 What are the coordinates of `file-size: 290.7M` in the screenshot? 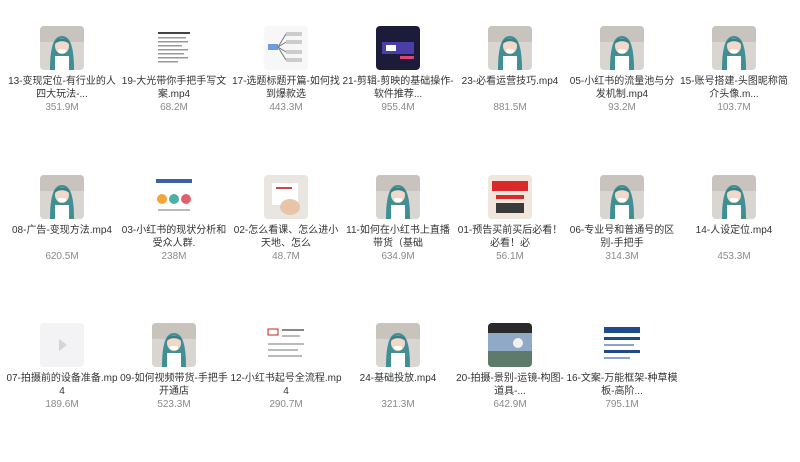 It's located at (286, 404).